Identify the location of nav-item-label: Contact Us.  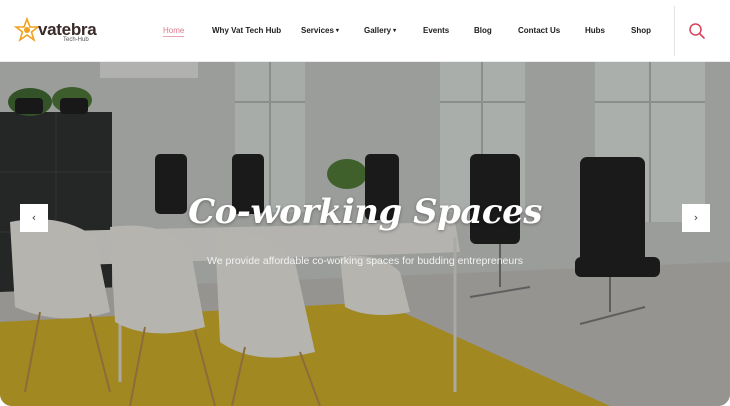
(539, 30).